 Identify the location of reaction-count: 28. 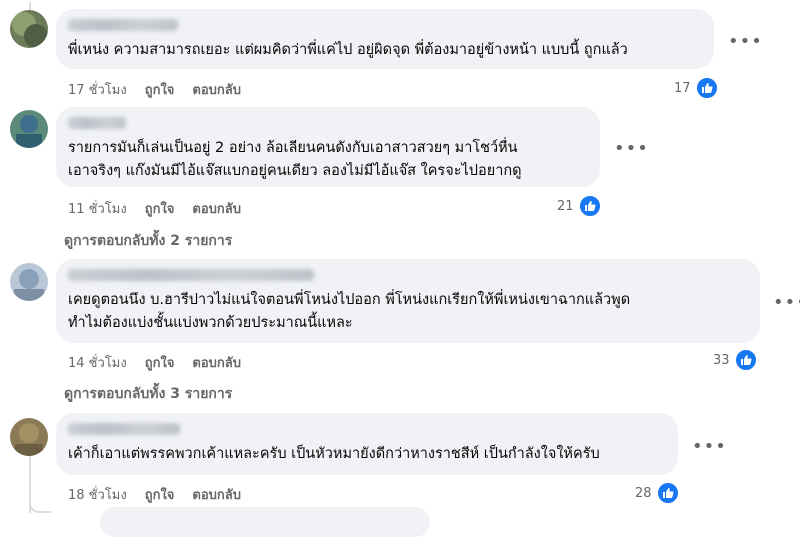
(657, 493).